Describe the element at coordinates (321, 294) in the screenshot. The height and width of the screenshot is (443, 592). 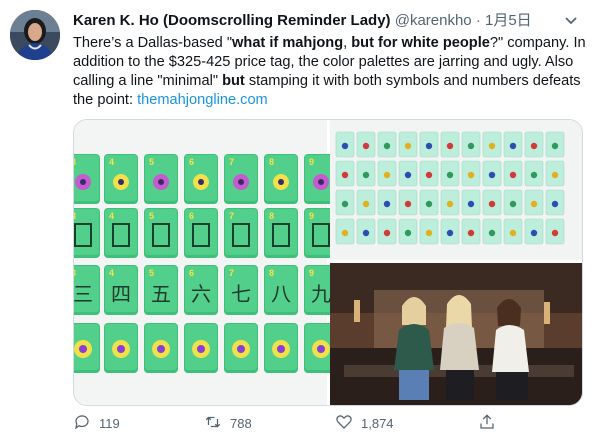
I see `tile-character: 九` at that location.